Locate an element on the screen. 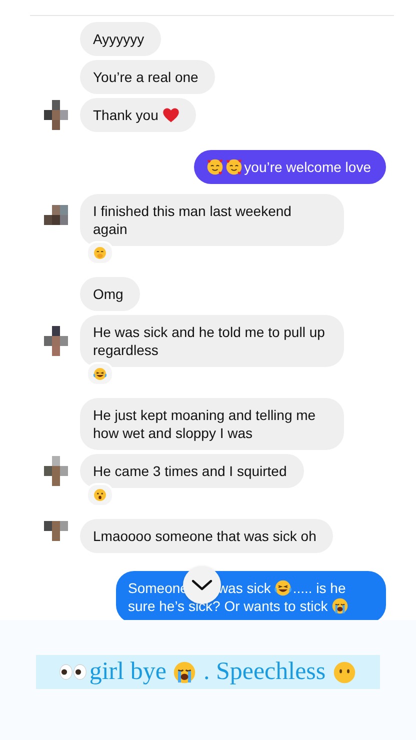 Image resolution: width=416 pixels, height=740 pixels. message-text: Thank you is located at coordinates (125, 115).